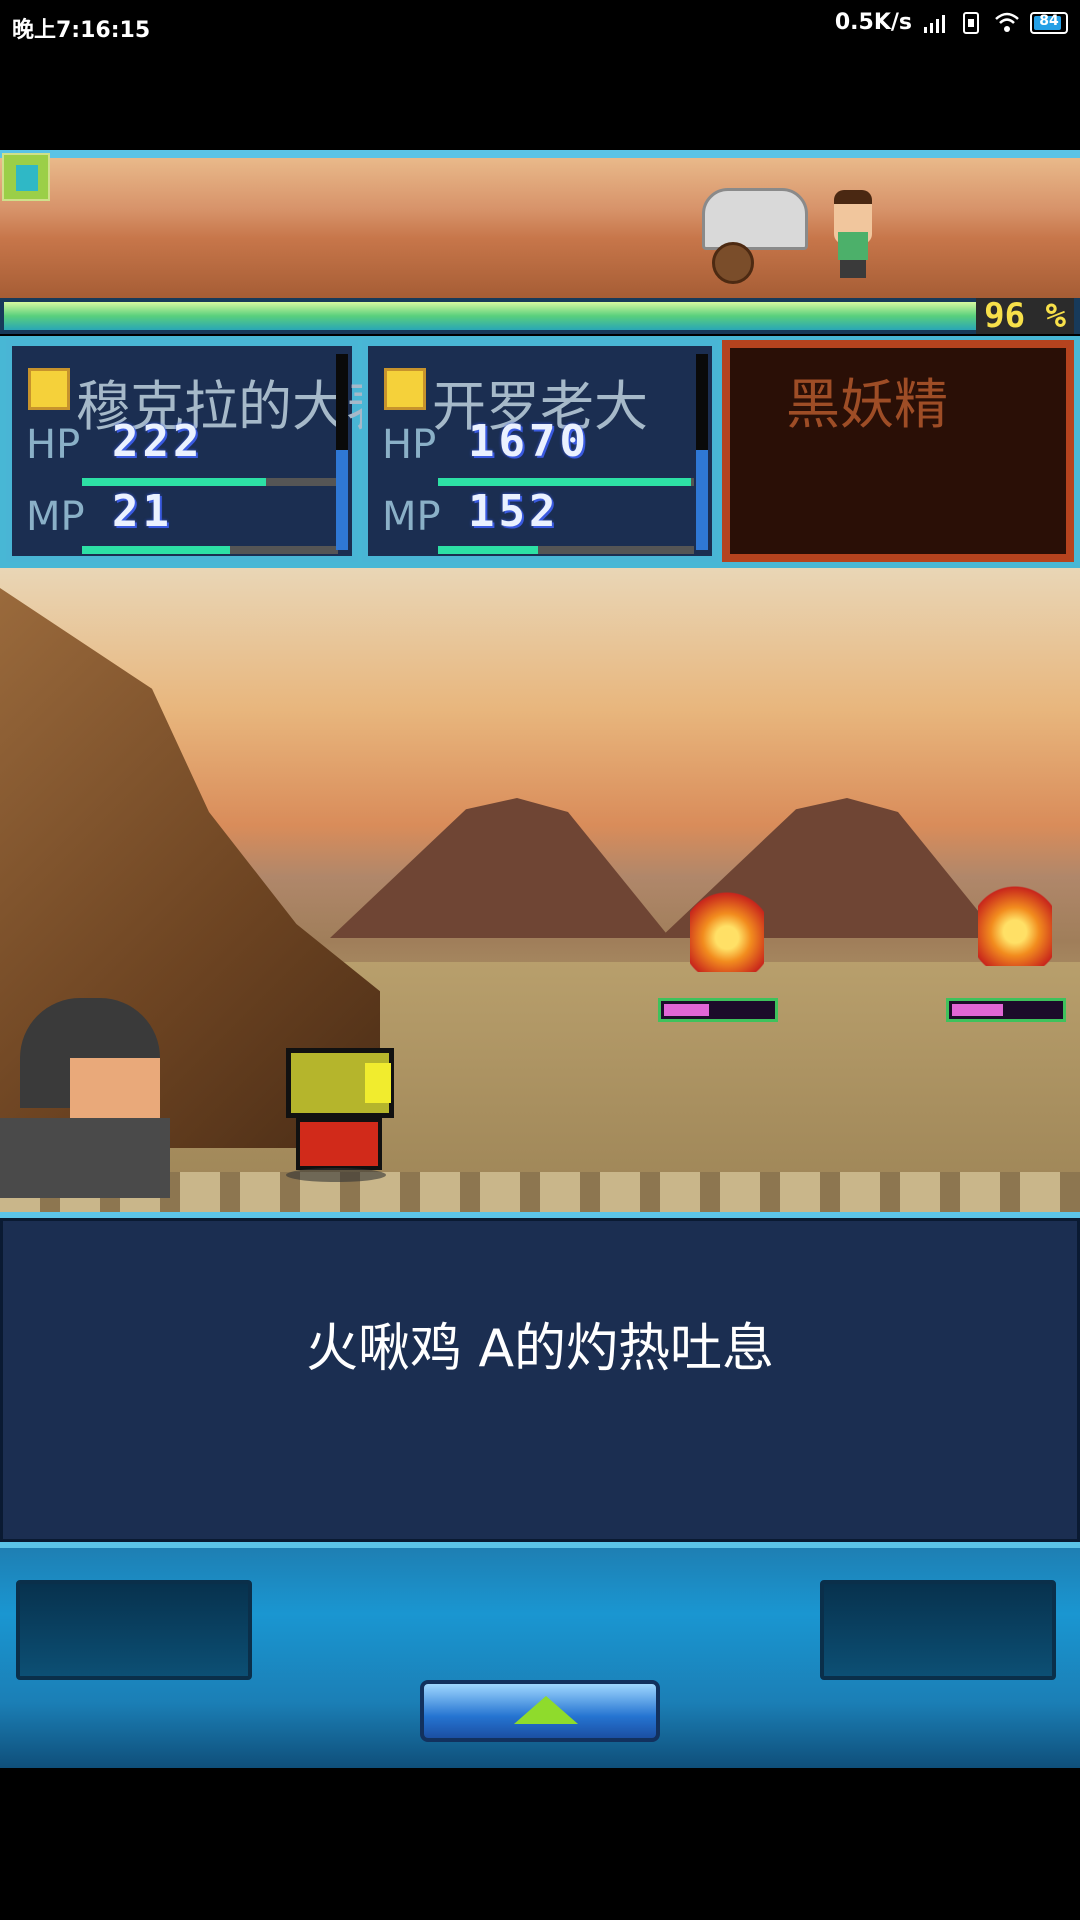  What do you see at coordinates (1015, 930) in the screenshot?
I see `enemy-fire-bird-sprite-b` at bounding box center [1015, 930].